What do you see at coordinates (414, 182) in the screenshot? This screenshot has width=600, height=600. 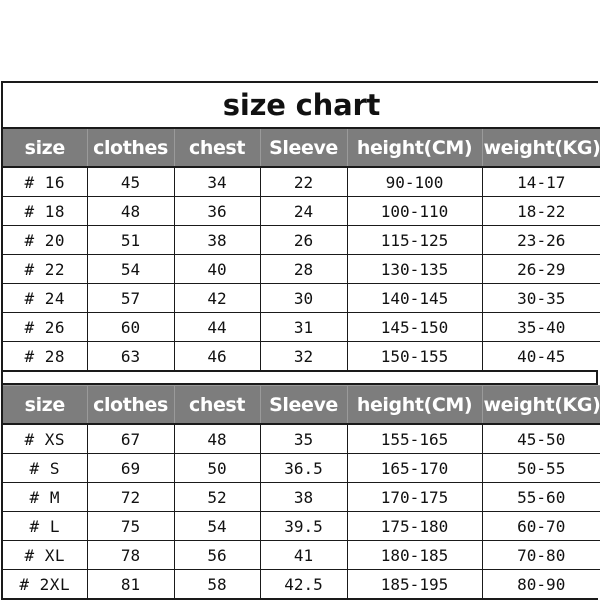 I see `cell-height: 90-100` at bounding box center [414, 182].